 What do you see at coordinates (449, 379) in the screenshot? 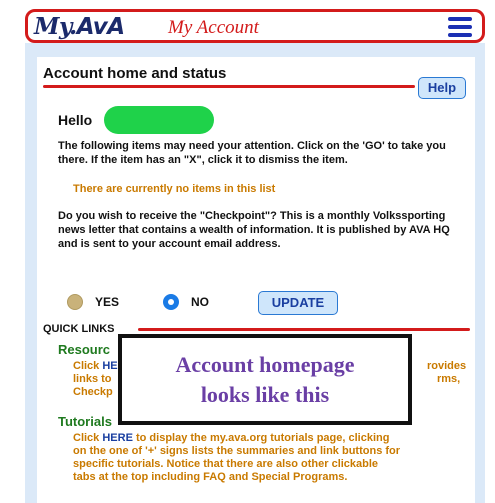
I see `resources-line-2-end: rms,` at bounding box center [449, 379].